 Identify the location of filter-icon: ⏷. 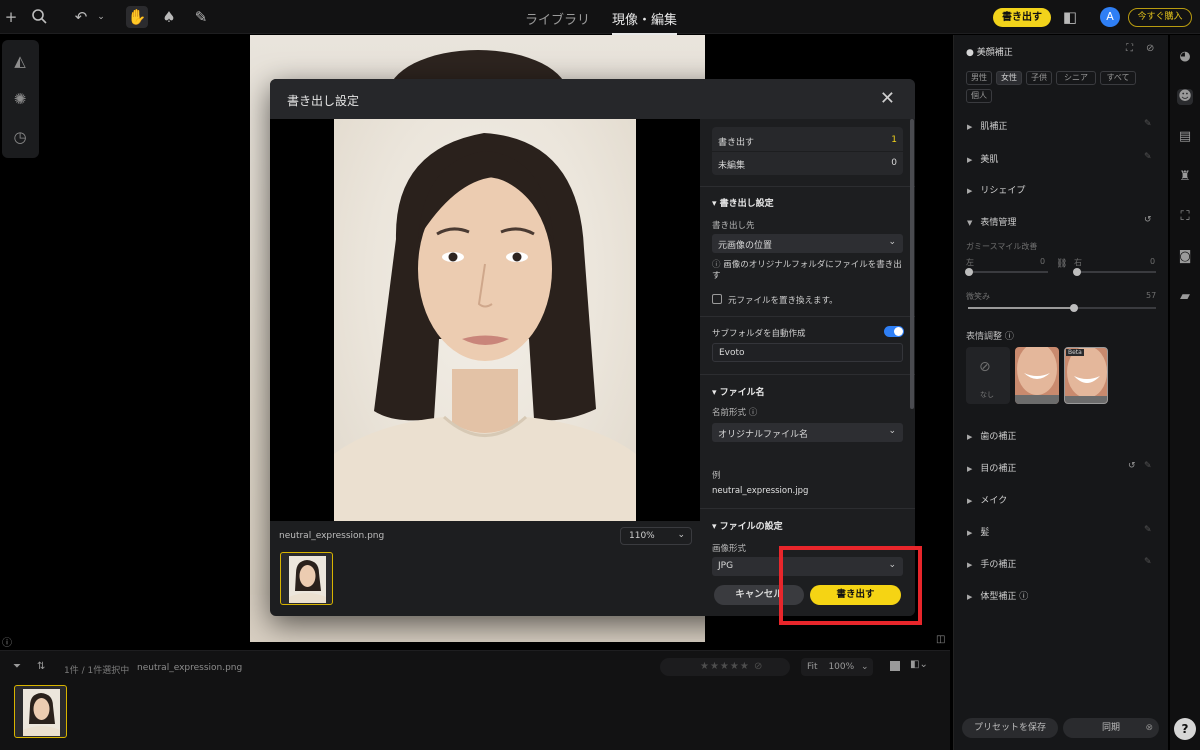
(17, 666).